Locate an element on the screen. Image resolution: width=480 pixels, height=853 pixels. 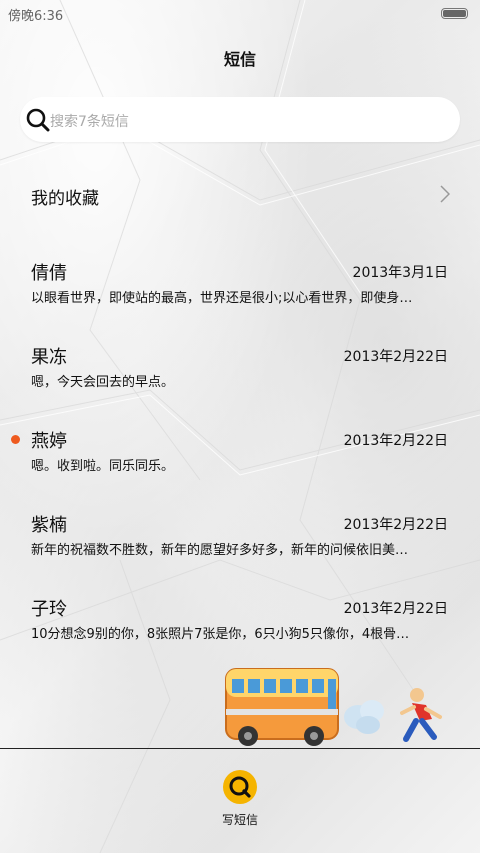
compose-button: 写短信 is located at coordinates (240, 799).